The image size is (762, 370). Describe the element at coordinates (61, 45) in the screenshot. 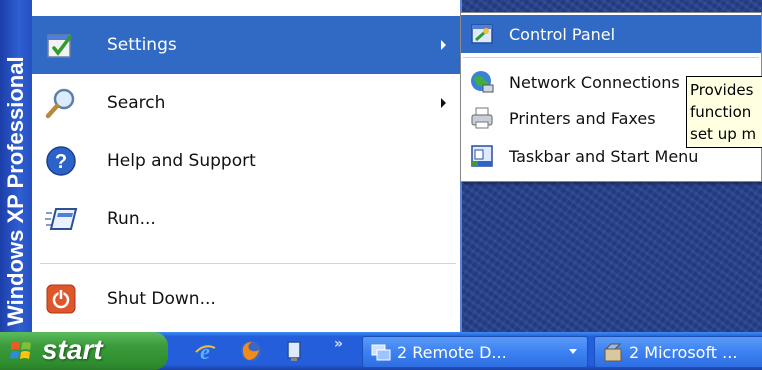

I see `settings-icon` at that location.